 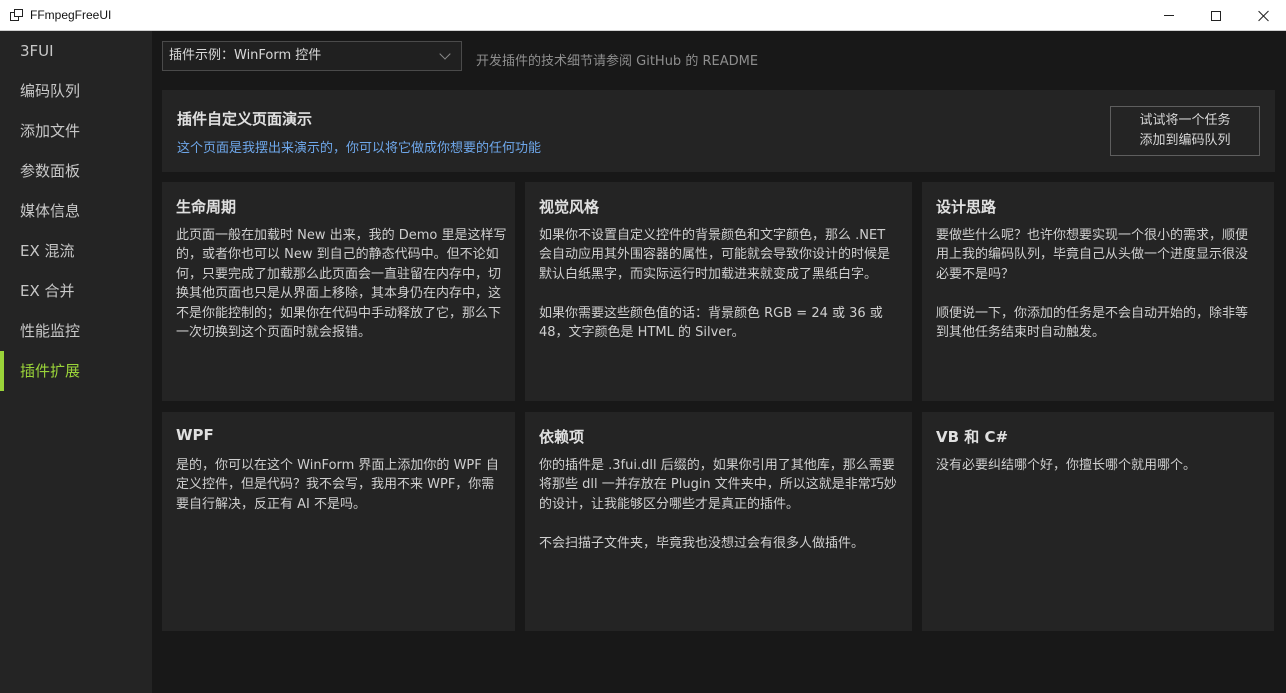 I want to click on sidebar-item-performance: 性能监控, so click(x=76, y=331).